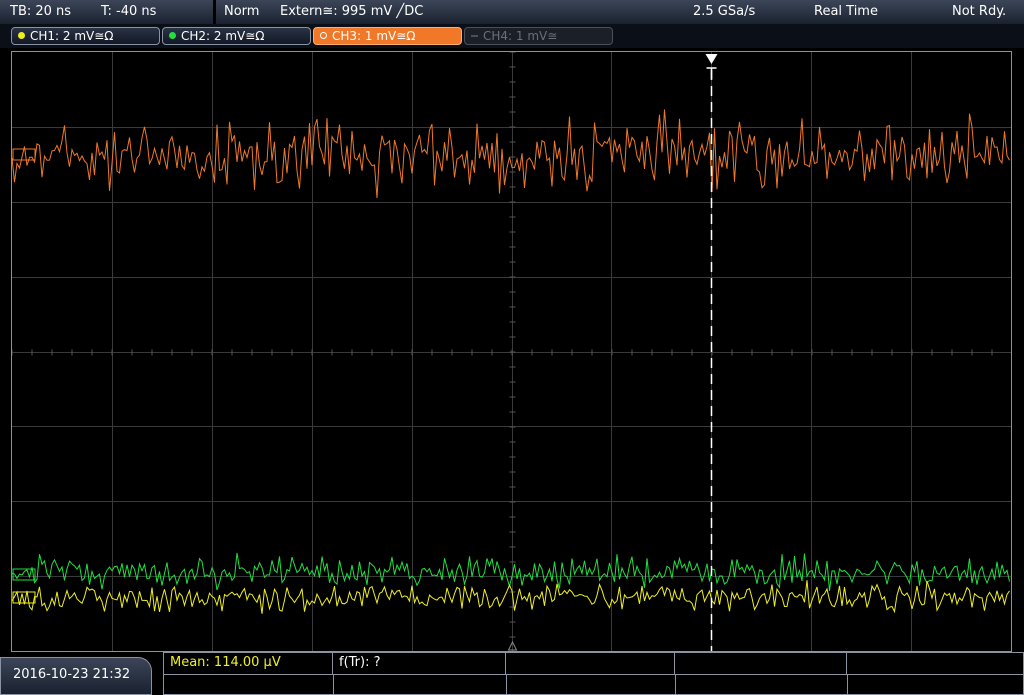  What do you see at coordinates (41, 11) in the screenshot?
I see `timebase-label: TB: 20 ns` at bounding box center [41, 11].